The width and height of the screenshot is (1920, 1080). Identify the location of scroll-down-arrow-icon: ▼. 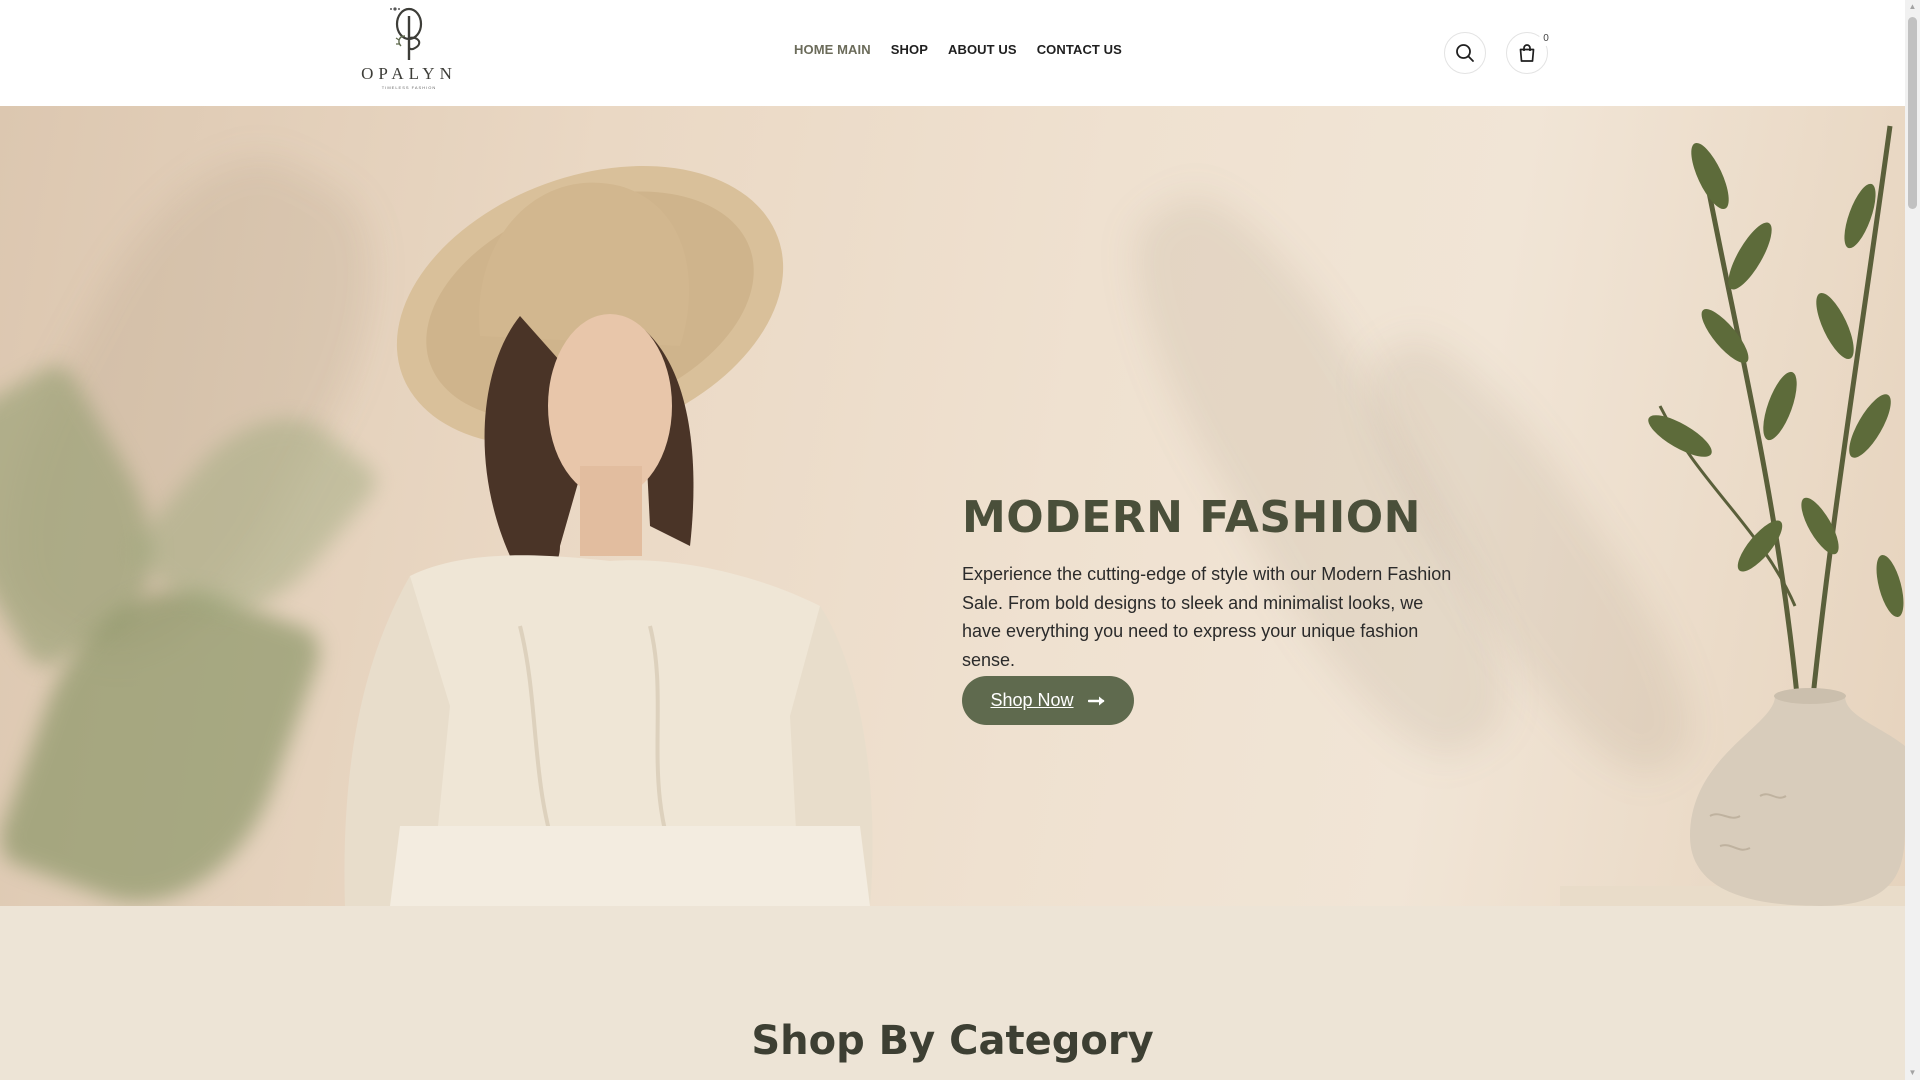
(1912, 1072).